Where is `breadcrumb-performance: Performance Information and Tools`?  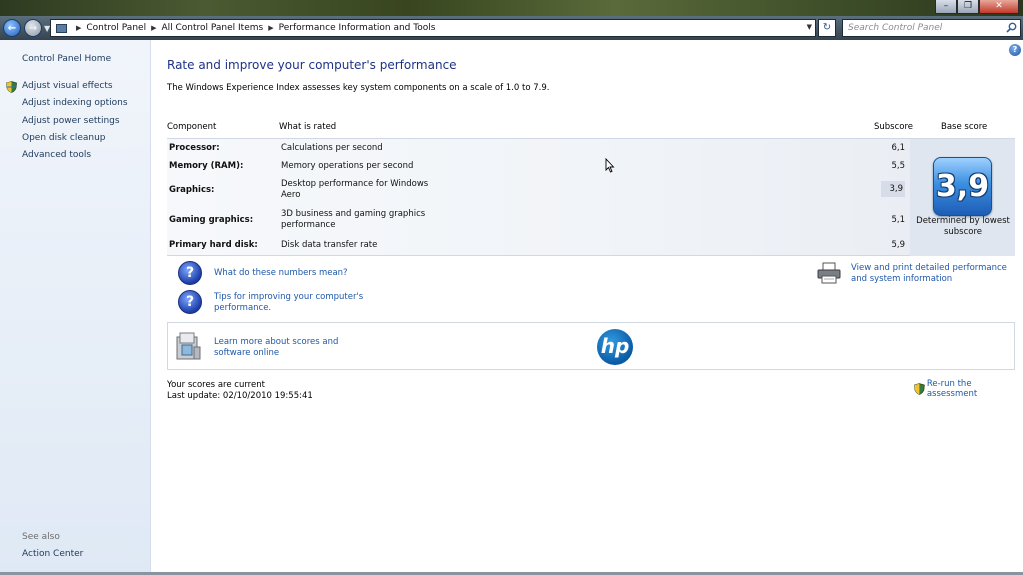
breadcrumb-performance: Performance Information and Tools is located at coordinates (357, 28).